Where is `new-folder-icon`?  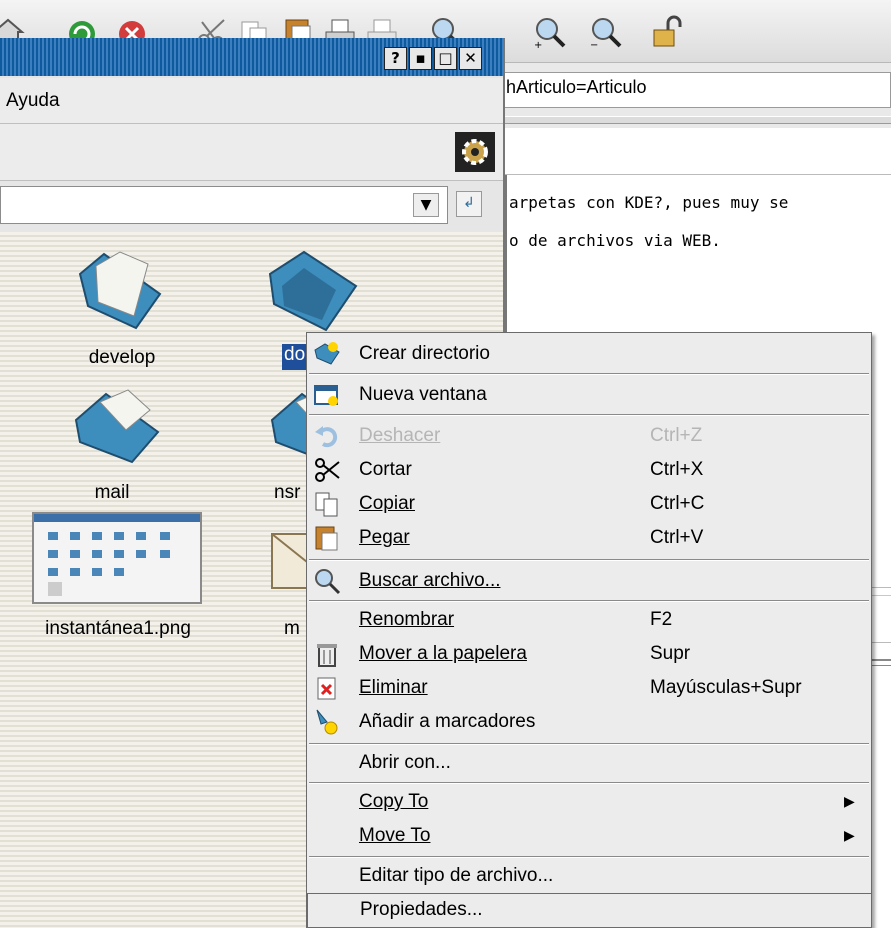
new-folder-icon is located at coordinates (327, 354).